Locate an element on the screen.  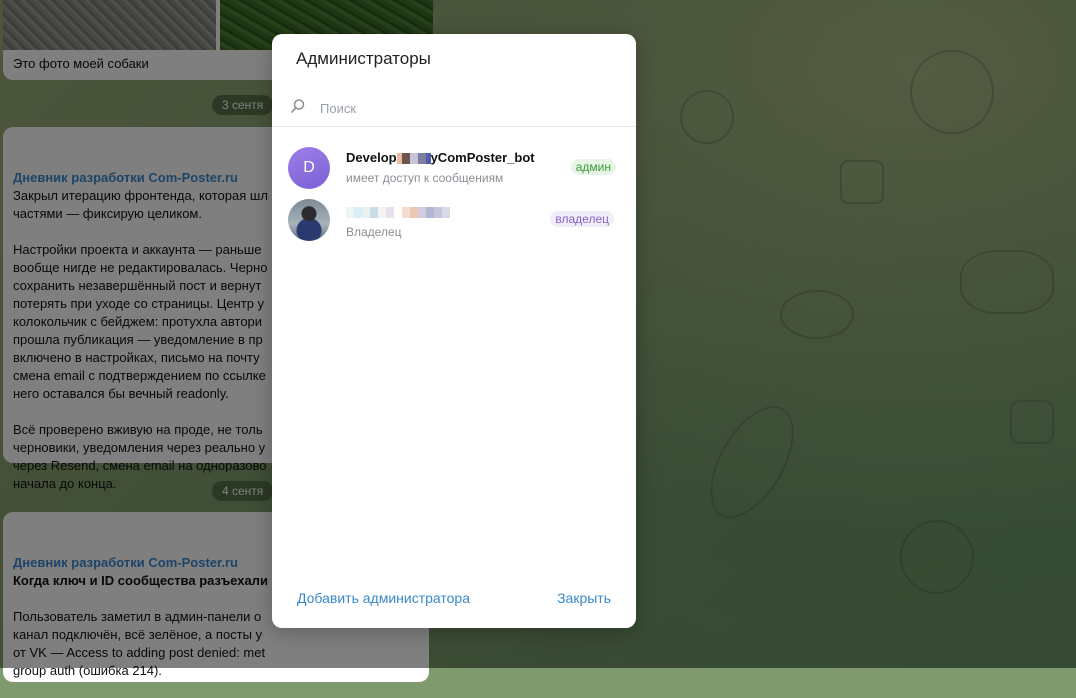
dialog-title: Администраторы is located at coordinates (363, 58).